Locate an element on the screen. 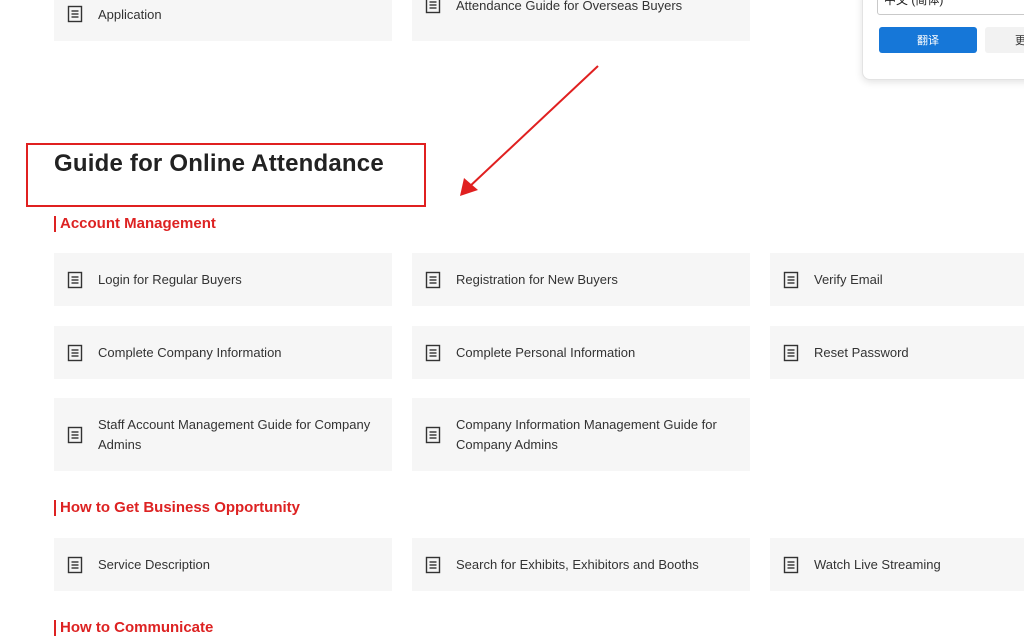  guide-card-label: Registration for New Buyers is located at coordinates (537, 279).